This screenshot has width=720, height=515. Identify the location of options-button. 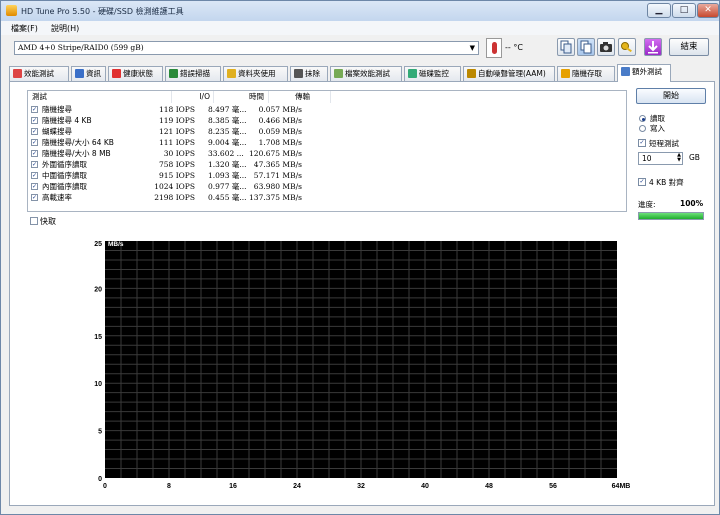
(627, 47).